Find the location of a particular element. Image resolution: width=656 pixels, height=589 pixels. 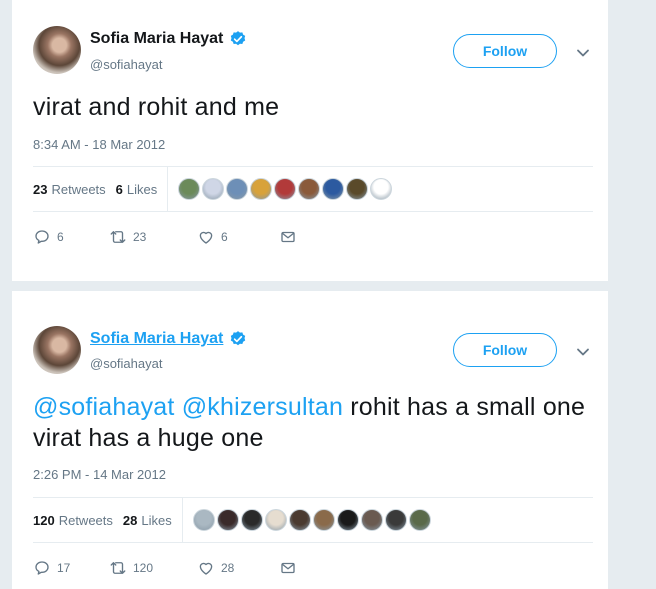

like-action: 6 is located at coordinates (238, 237).